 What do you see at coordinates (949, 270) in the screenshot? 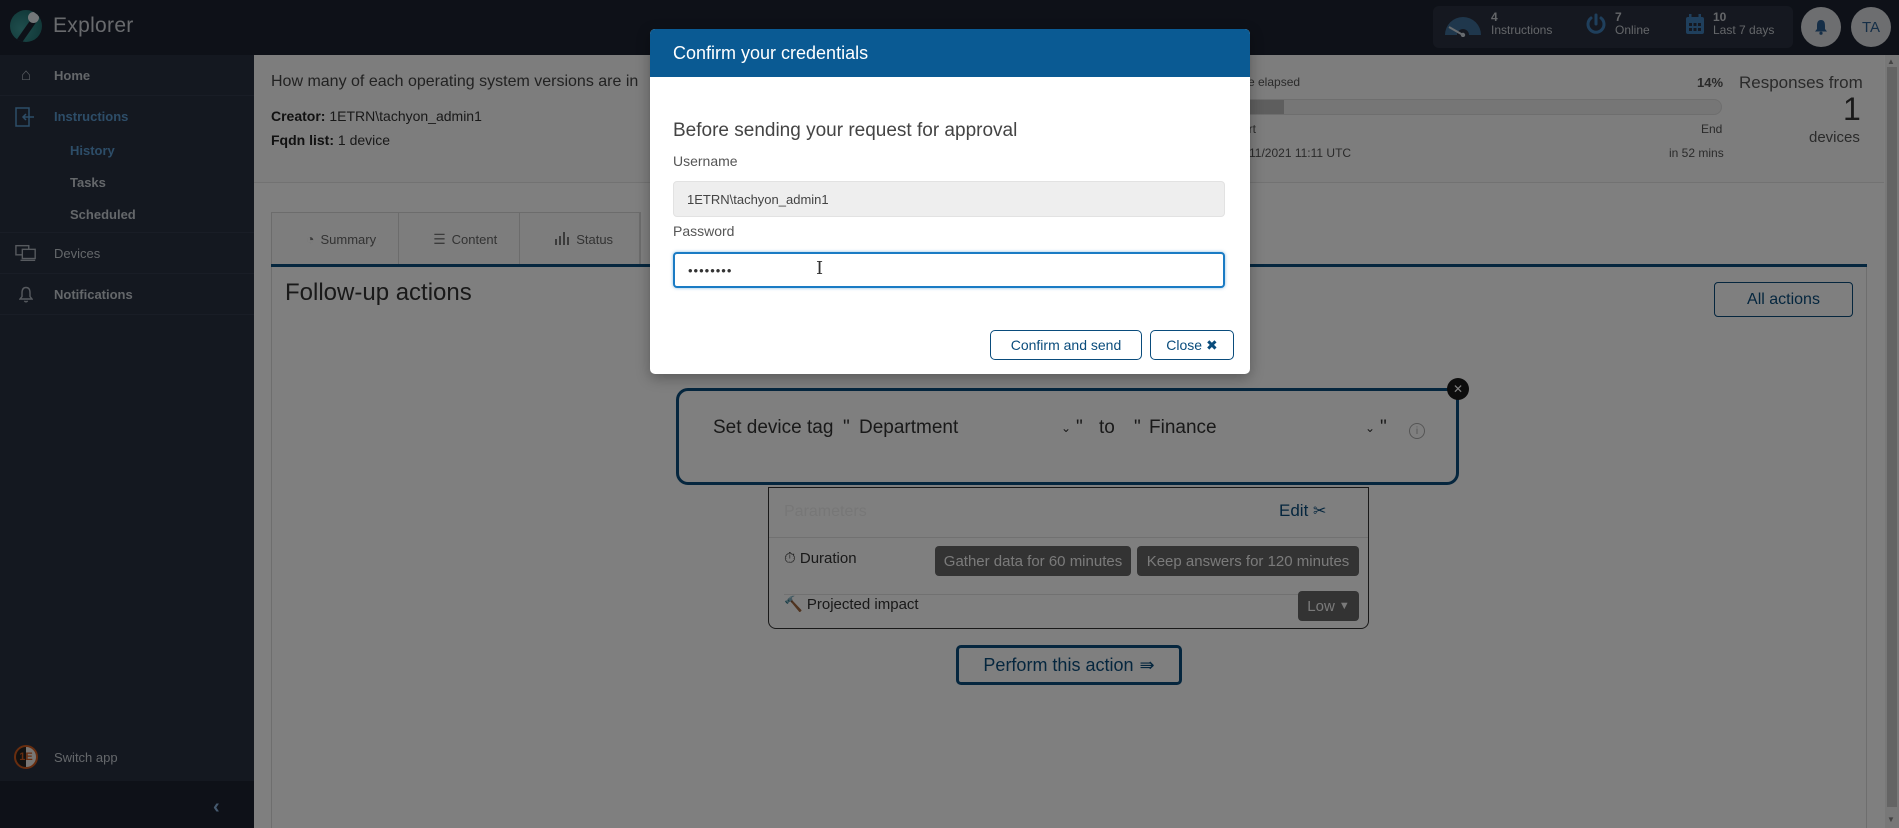
I see `password-field: ••••••••` at bounding box center [949, 270].